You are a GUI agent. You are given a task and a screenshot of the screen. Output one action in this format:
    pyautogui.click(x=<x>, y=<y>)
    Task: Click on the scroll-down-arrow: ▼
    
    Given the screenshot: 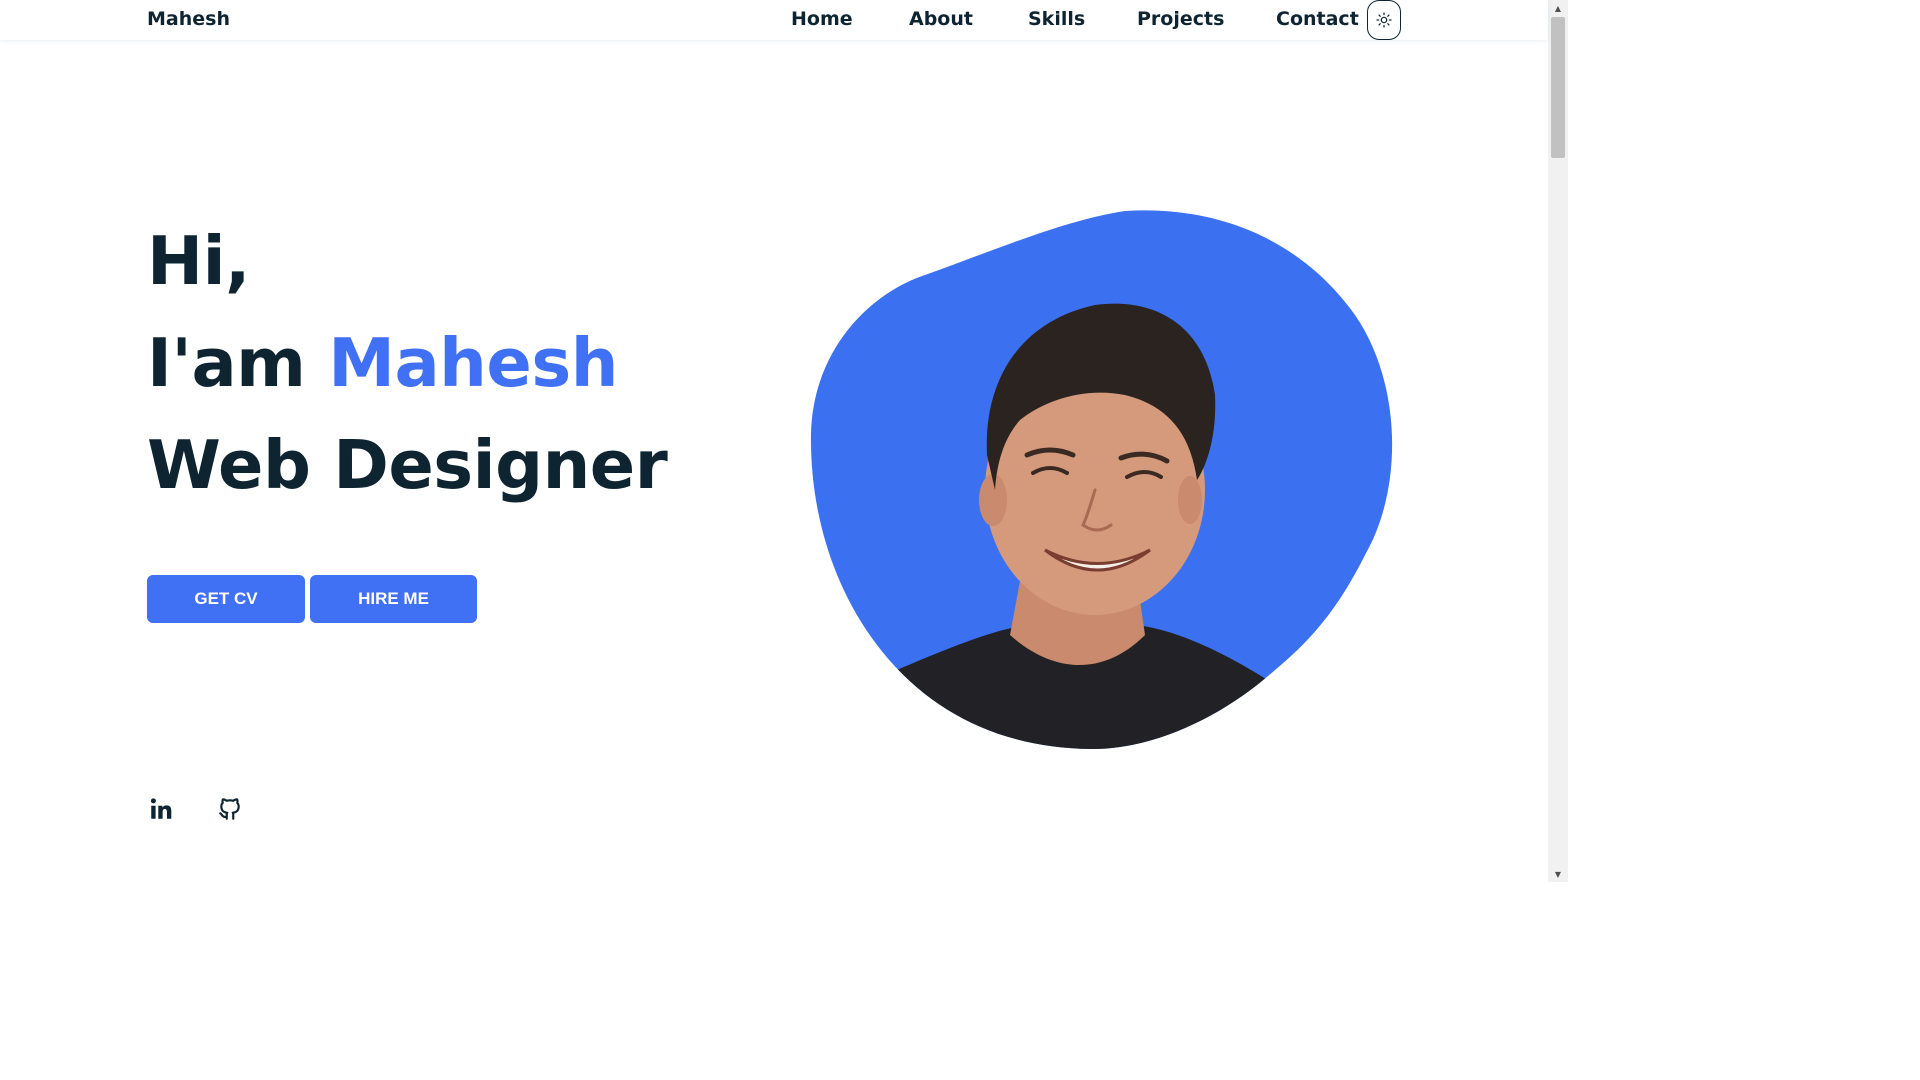 What is the action you would take?
    pyautogui.click(x=1558, y=874)
    